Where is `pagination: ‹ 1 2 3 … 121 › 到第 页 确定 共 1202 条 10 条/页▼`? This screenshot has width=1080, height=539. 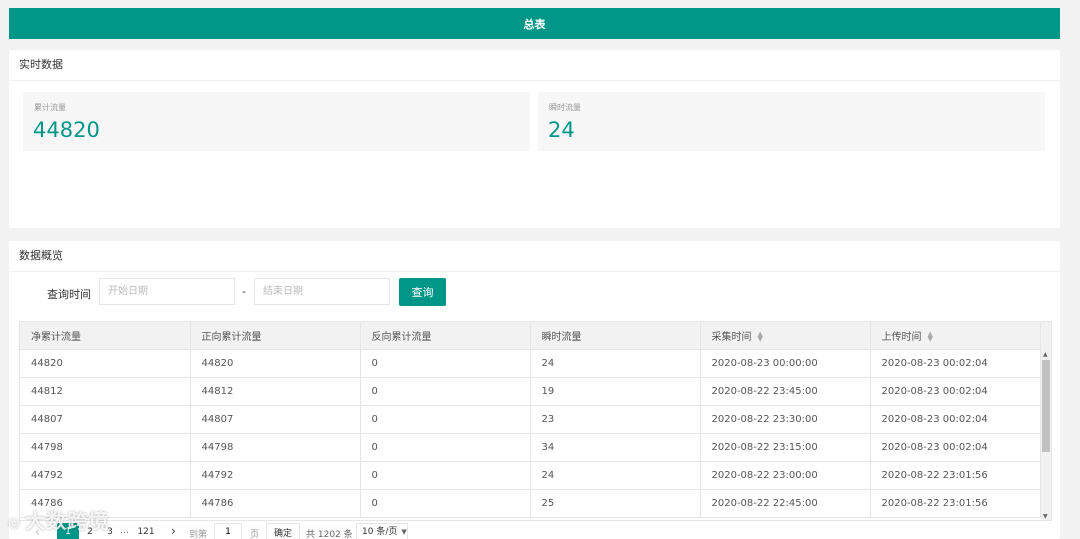
pagination: ‹ 1 2 3 … 121 › 到第 页 确定 共 1202 条 10 条/页▼ is located at coordinates (519, 531).